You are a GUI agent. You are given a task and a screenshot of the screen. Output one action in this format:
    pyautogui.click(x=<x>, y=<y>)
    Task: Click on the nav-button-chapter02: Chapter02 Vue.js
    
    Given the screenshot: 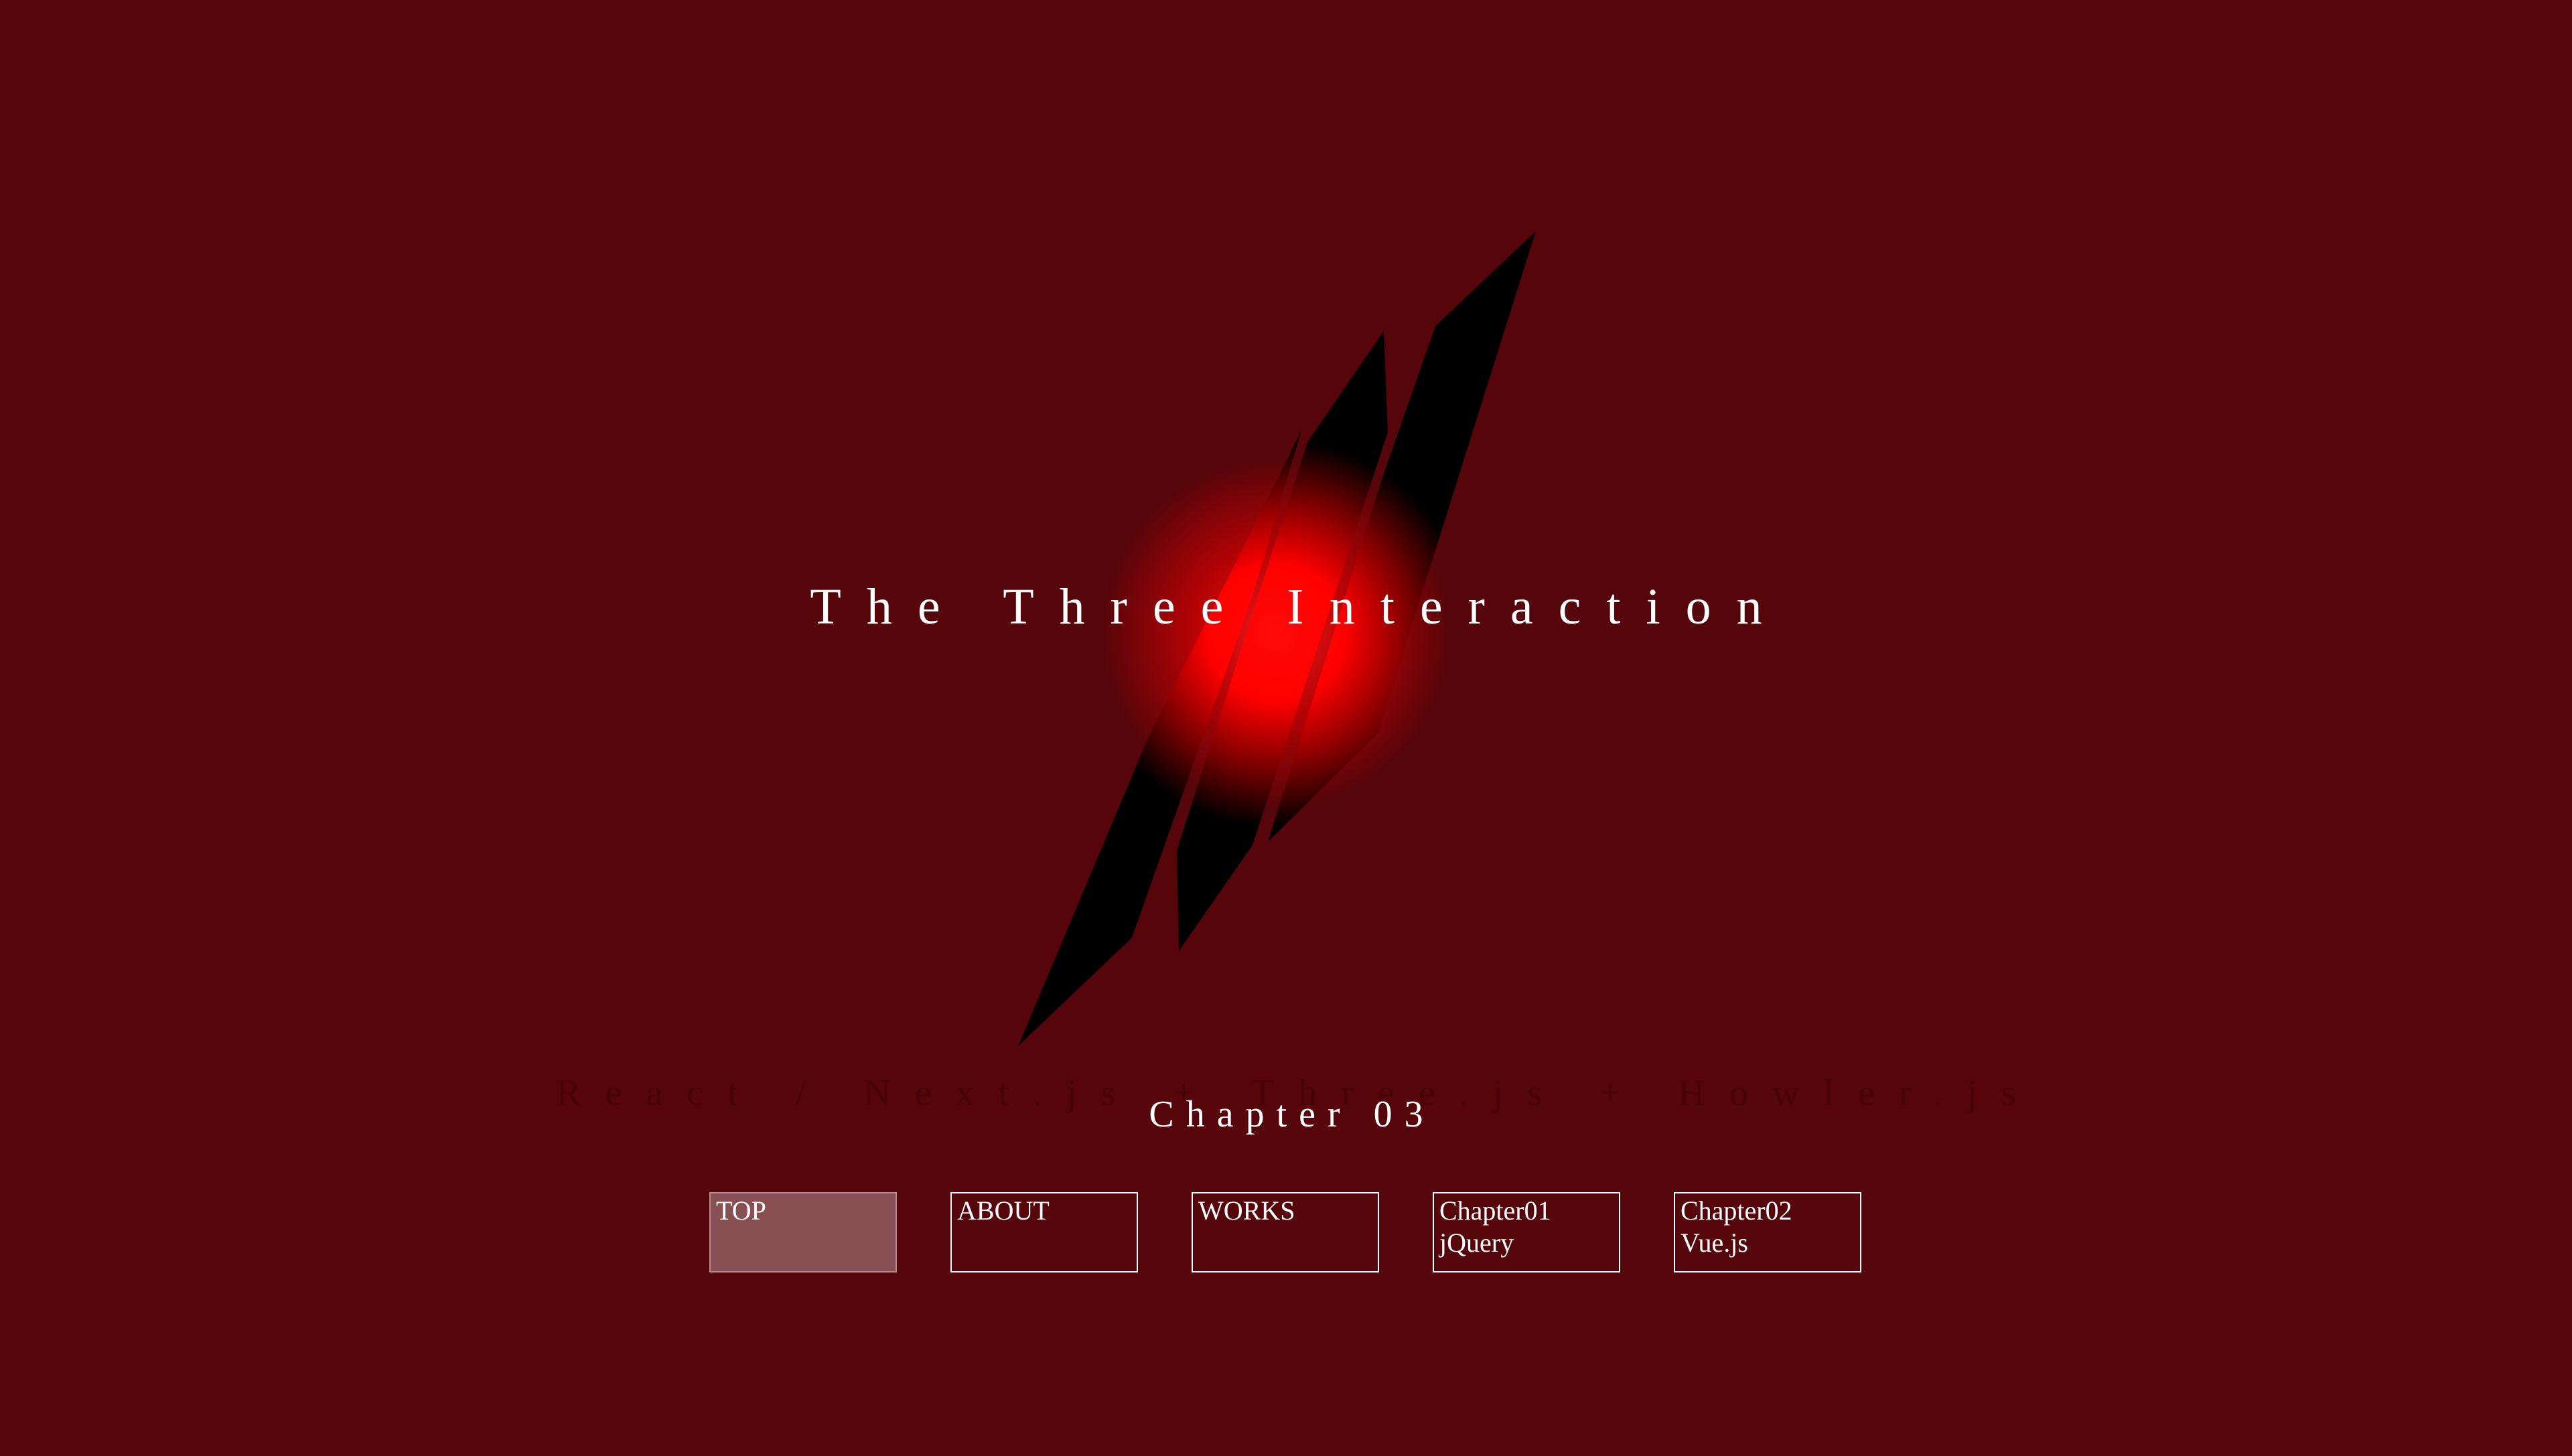 What is the action you would take?
    pyautogui.click(x=1768, y=1232)
    